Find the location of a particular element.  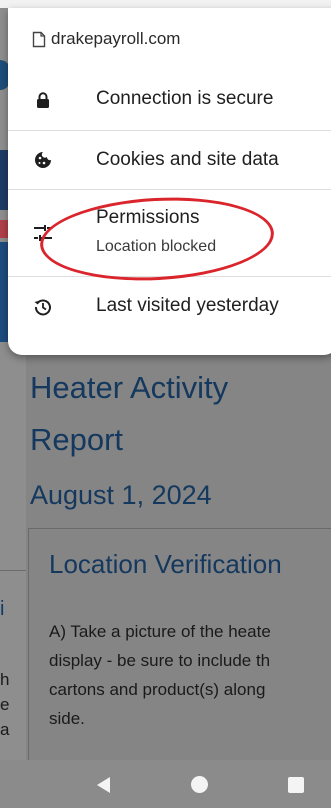

lock-icon is located at coordinates (43, 100).